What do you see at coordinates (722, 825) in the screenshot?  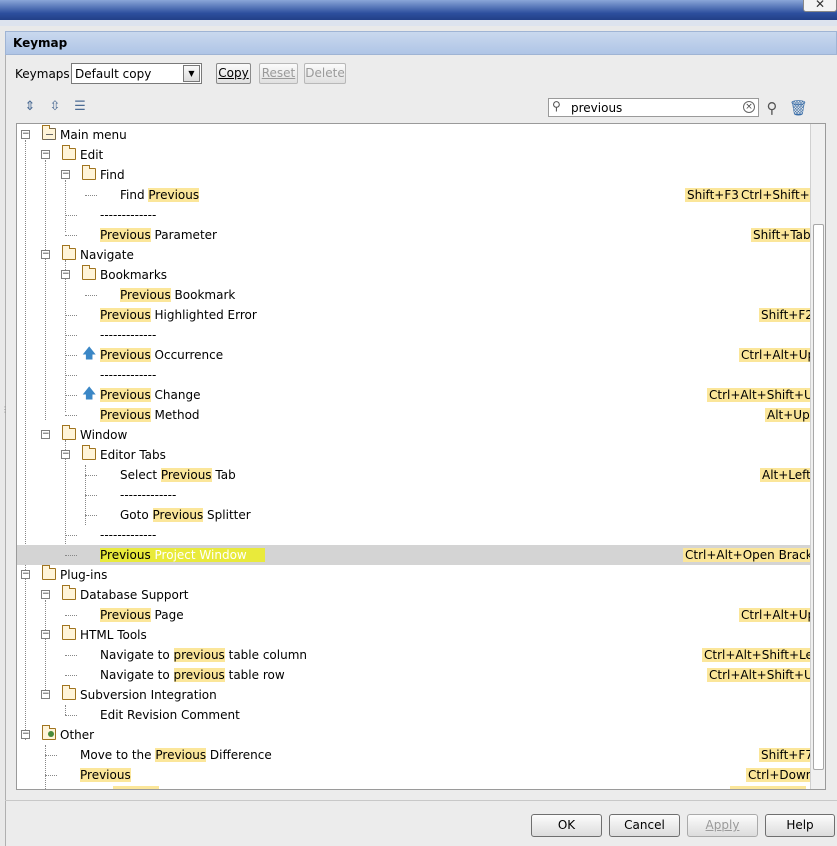 I see `apply-button: Apply` at bounding box center [722, 825].